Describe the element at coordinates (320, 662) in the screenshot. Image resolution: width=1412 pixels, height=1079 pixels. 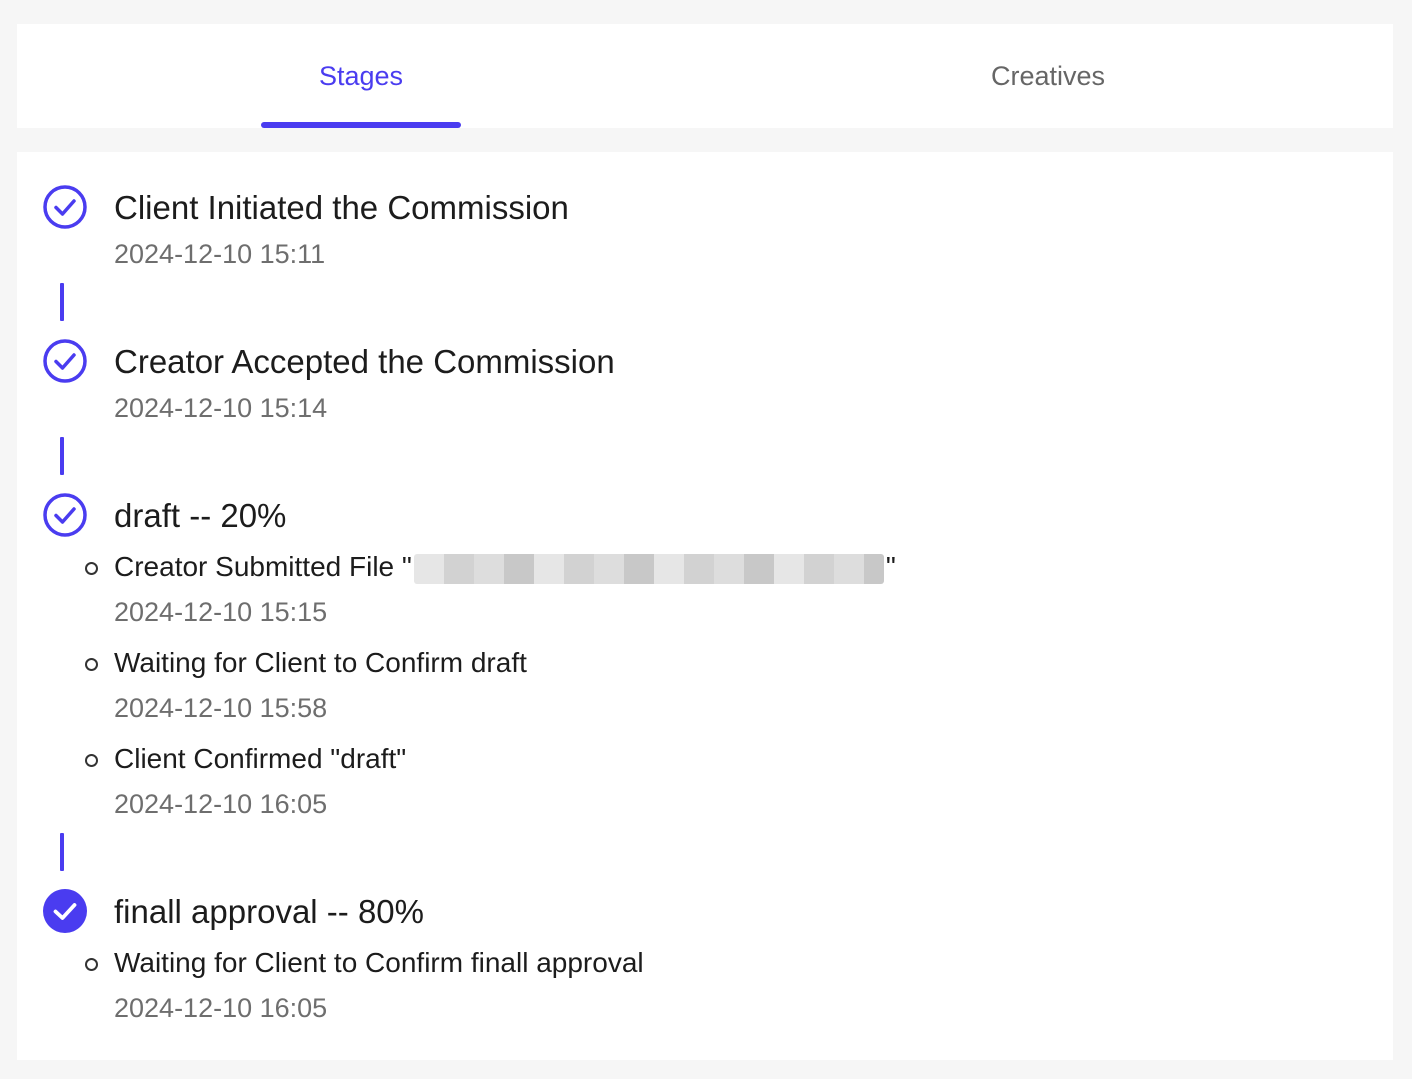
I see `event-text: Waiting for Client to Confirm draft` at that location.